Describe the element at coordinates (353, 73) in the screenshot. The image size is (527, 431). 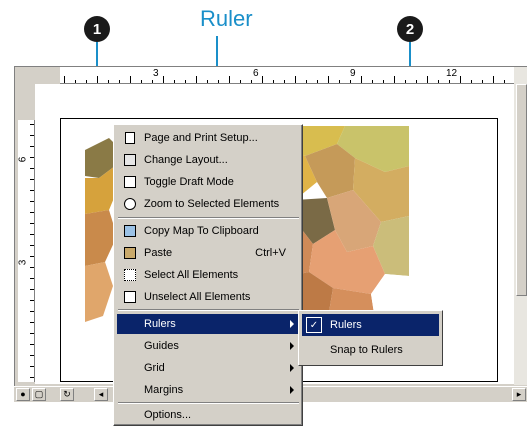
I see `ruler-mark-9: 9` at that location.